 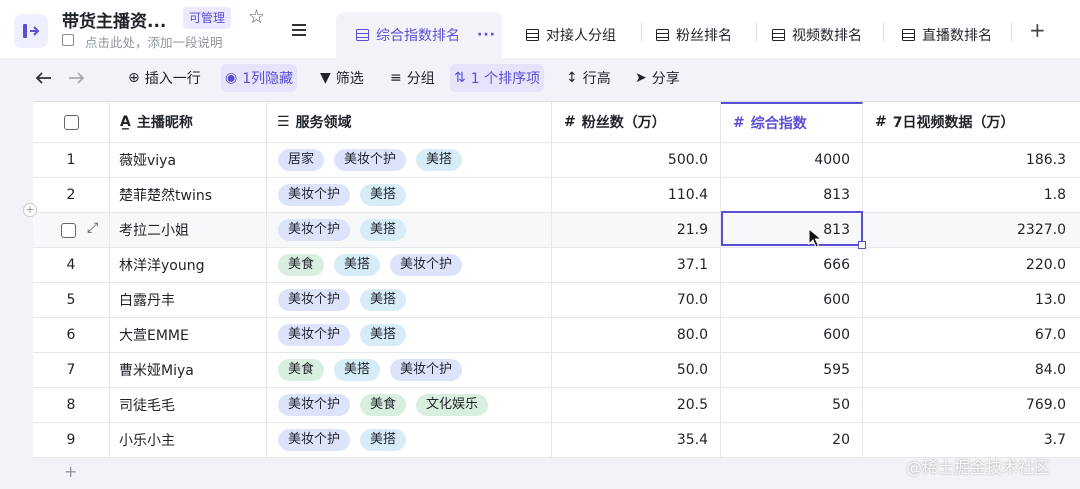 I want to click on row-index-cell: ⋮⋮ ⤢, so click(x=71, y=230).